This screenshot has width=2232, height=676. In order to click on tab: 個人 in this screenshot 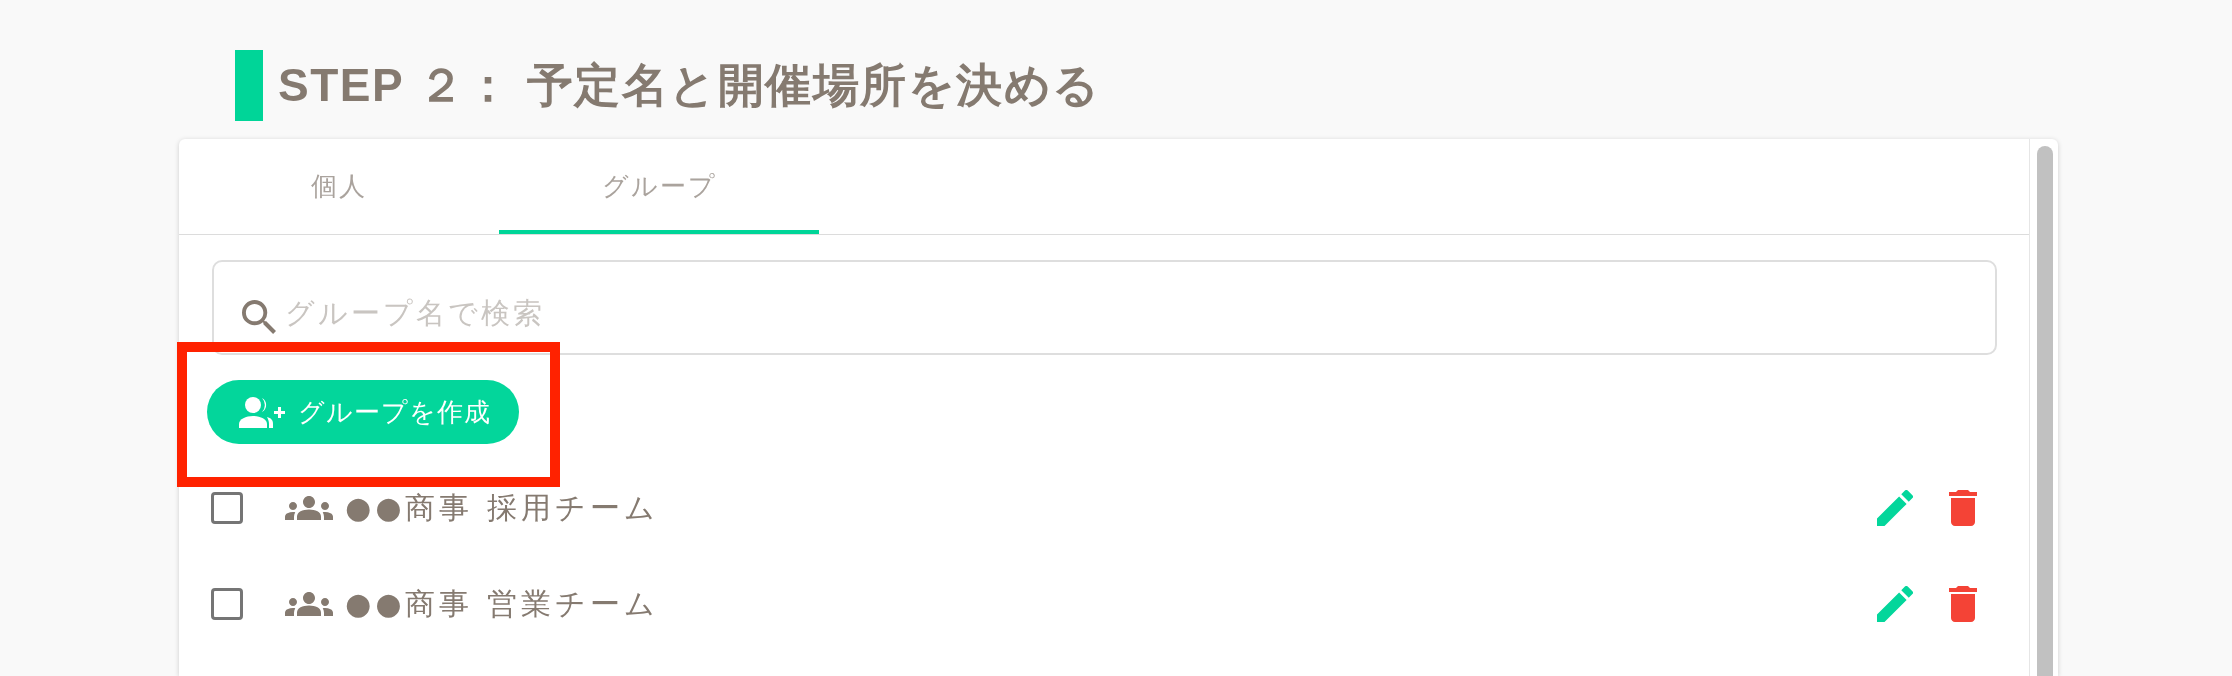, I will do `click(339, 186)`.